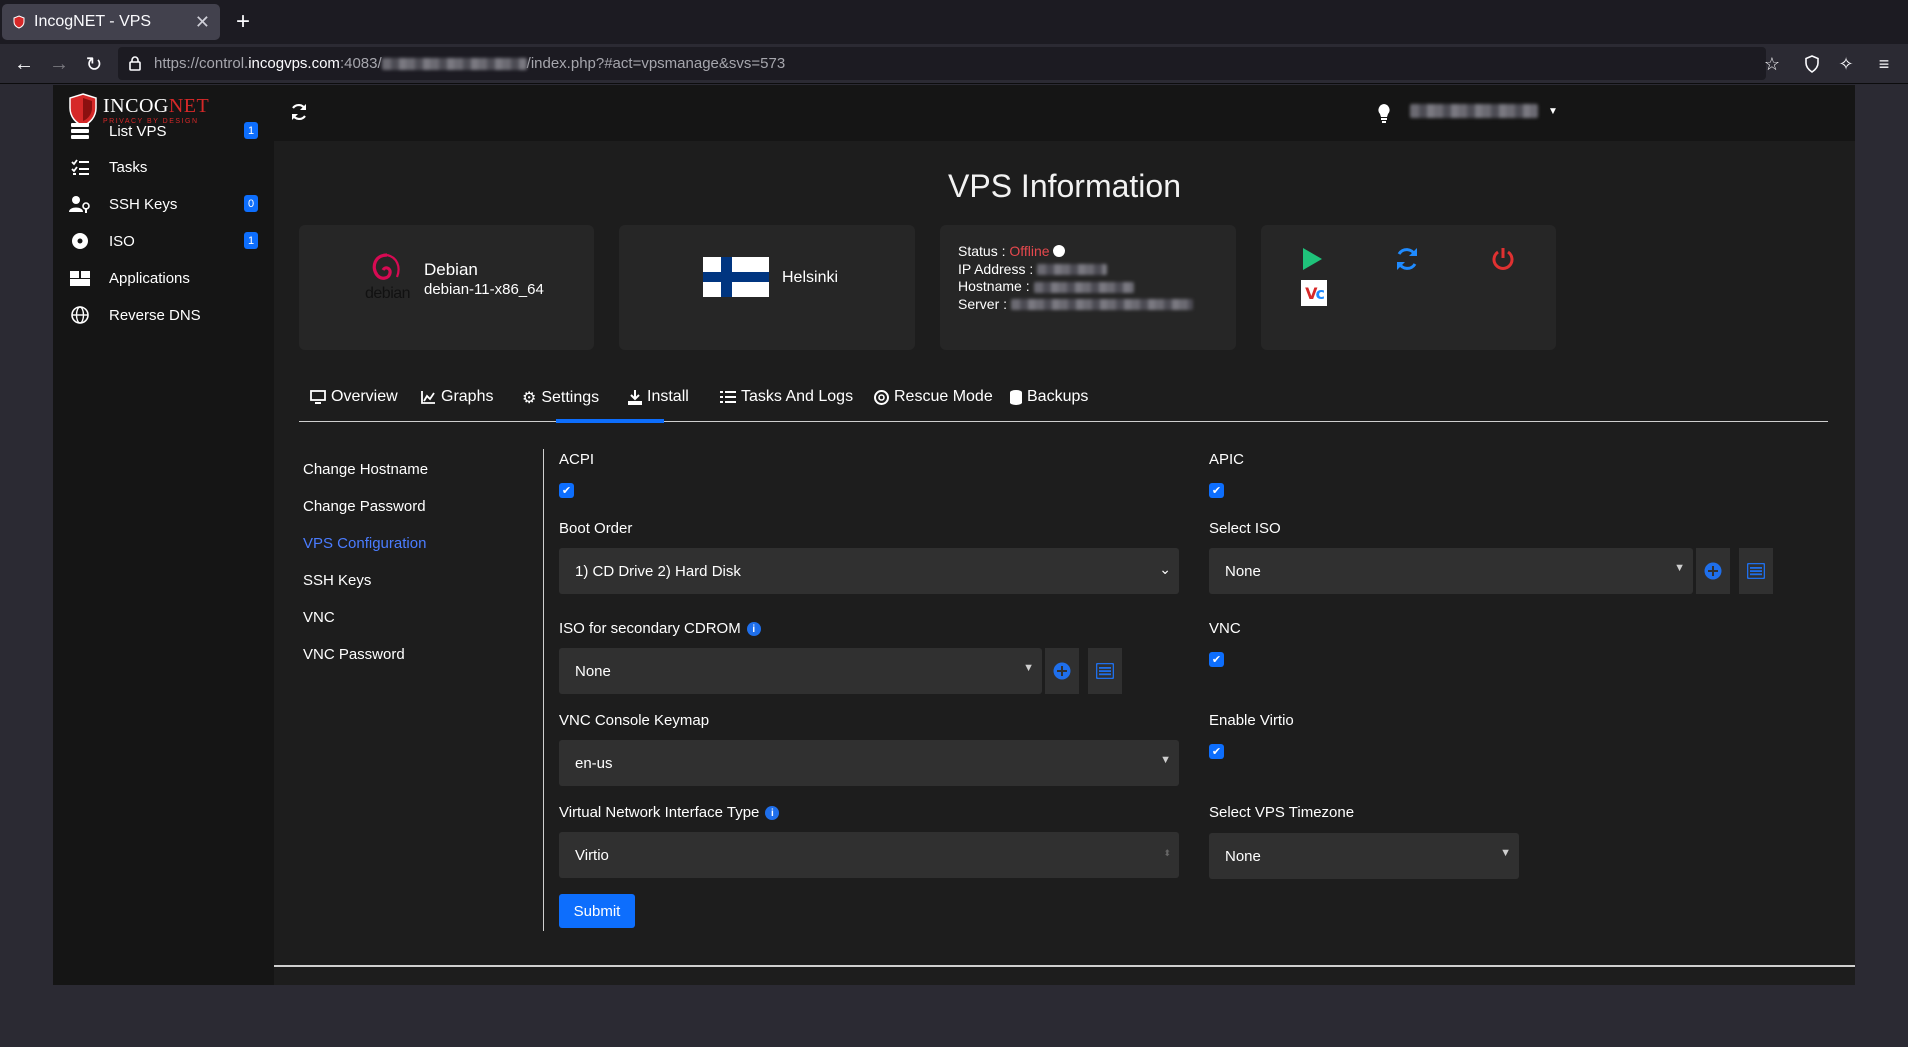 The width and height of the screenshot is (1908, 1047). What do you see at coordinates (800, 671) in the screenshot?
I see `secondary-cdrom-select: None ▼` at bounding box center [800, 671].